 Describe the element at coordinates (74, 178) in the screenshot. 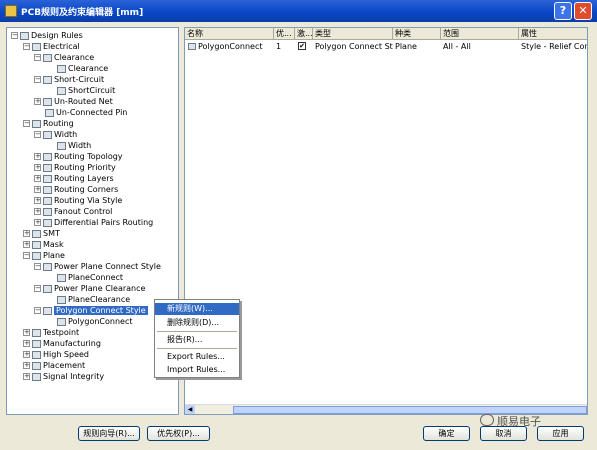

I see `tree-item-routing-layers: + Routing Layers` at that location.